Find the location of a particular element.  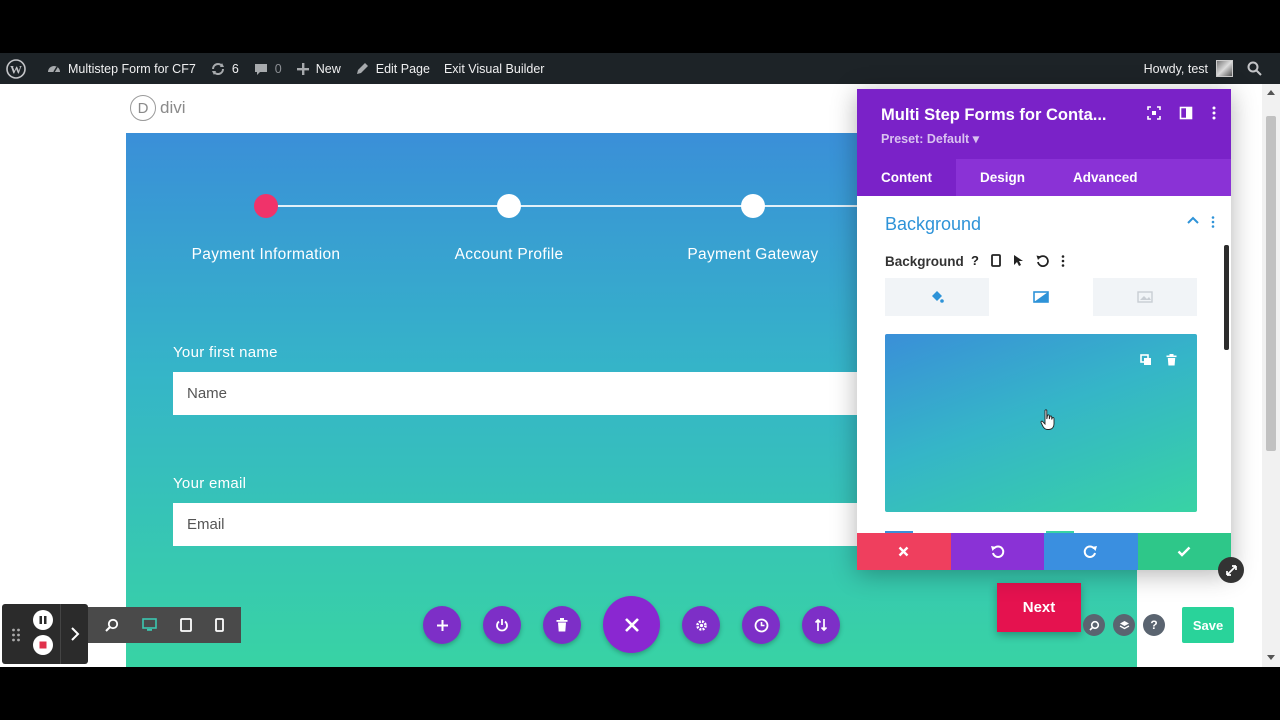

tab-content: Content is located at coordinates (906, 177).